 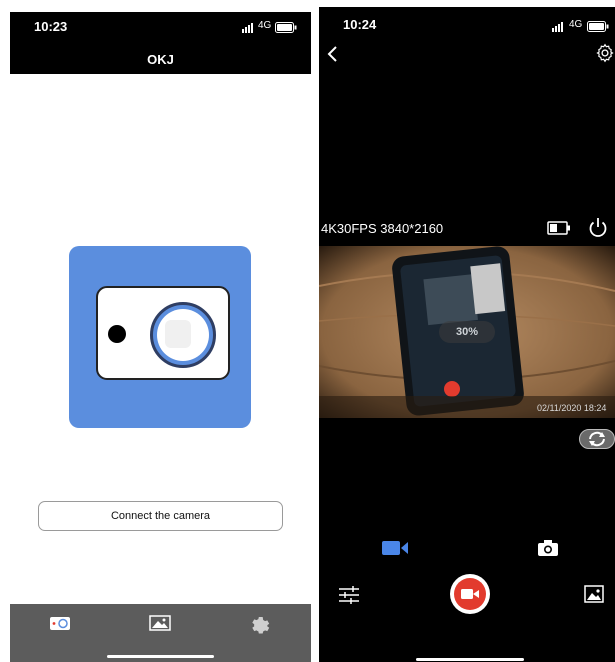 I want to click on camera-tab-icon, so click(x=60, y=623).